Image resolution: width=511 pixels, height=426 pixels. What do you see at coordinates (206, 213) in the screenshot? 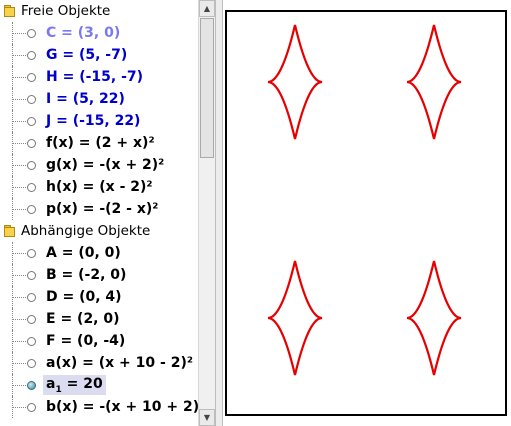
I see `algebra-scrollbar: ▲ ▼` at bounding box center [206, 213].